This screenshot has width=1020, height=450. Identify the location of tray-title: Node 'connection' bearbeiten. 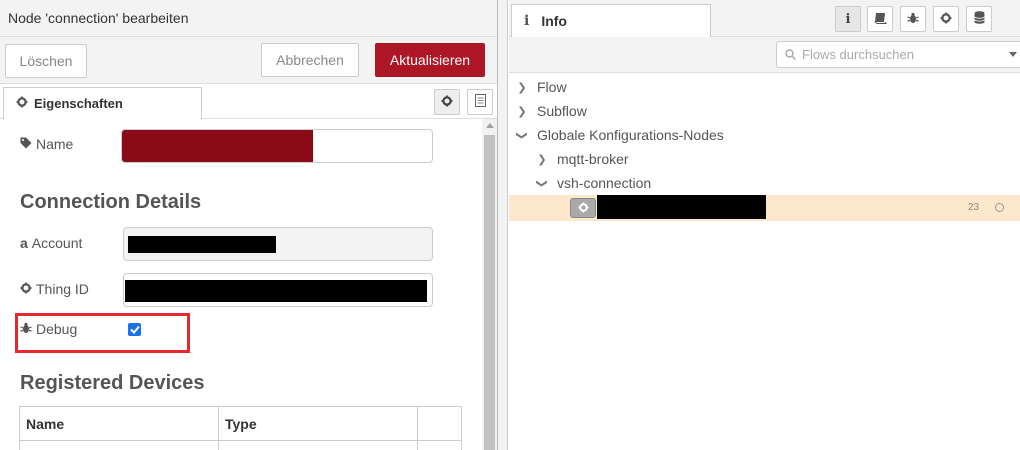
(98, 18).